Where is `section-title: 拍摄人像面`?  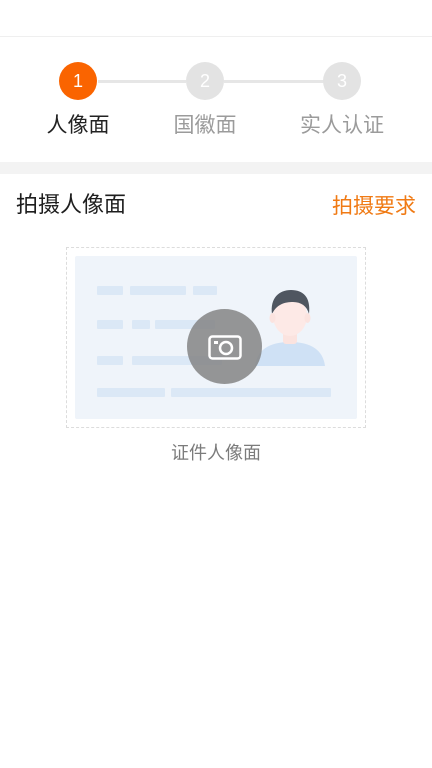 section-title: 拍摄人像面 is located at coordinates (71, 205).